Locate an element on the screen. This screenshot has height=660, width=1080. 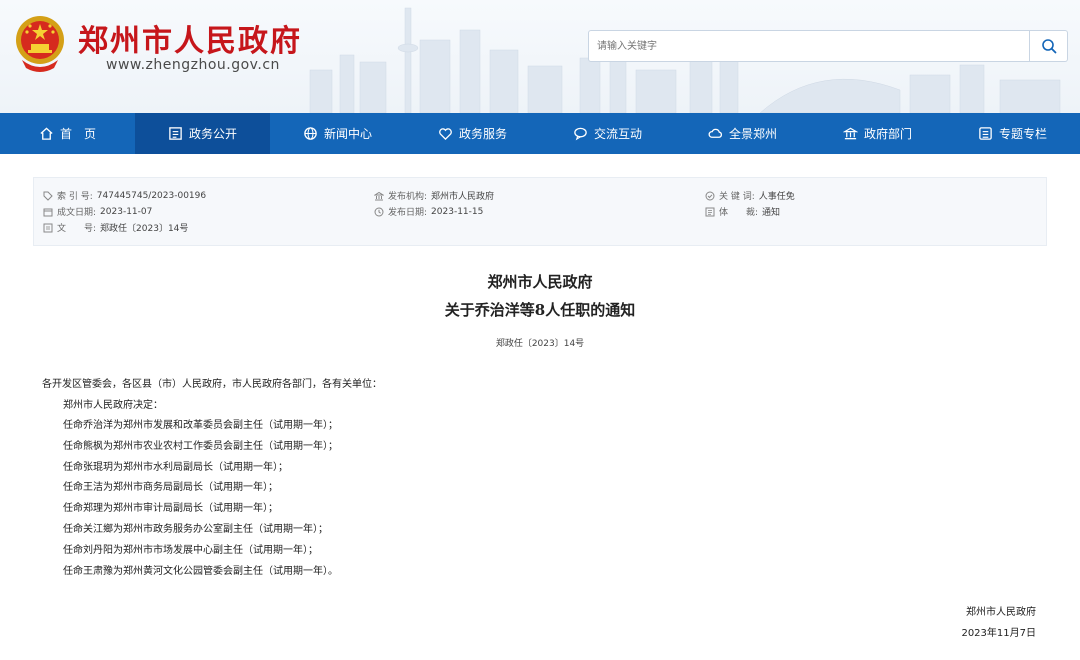
meta-value: 郑州市人民政府 is located at coordinates (463, 197).